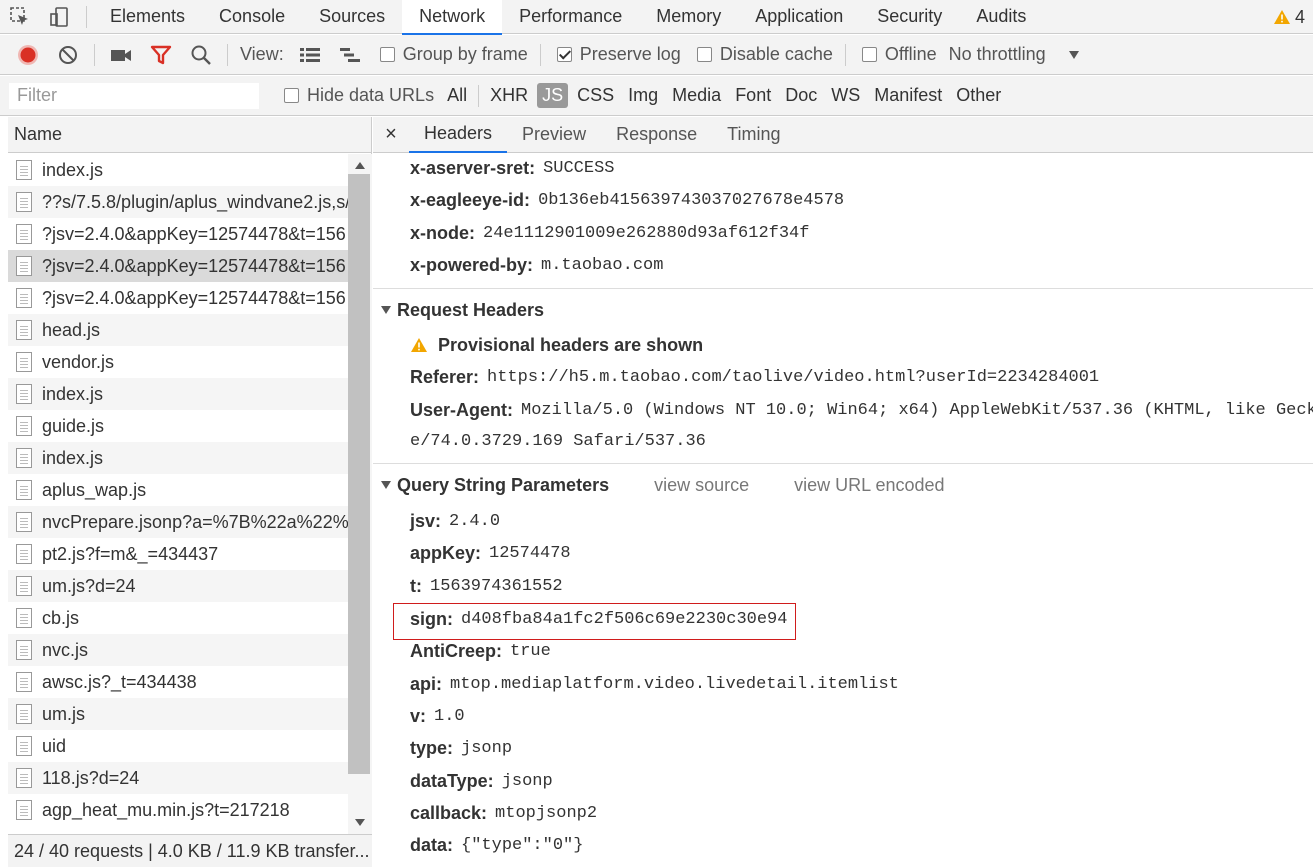 This screenshot has height=867, width=1313. I want to click on tab-response: Response, so click(656, 135).